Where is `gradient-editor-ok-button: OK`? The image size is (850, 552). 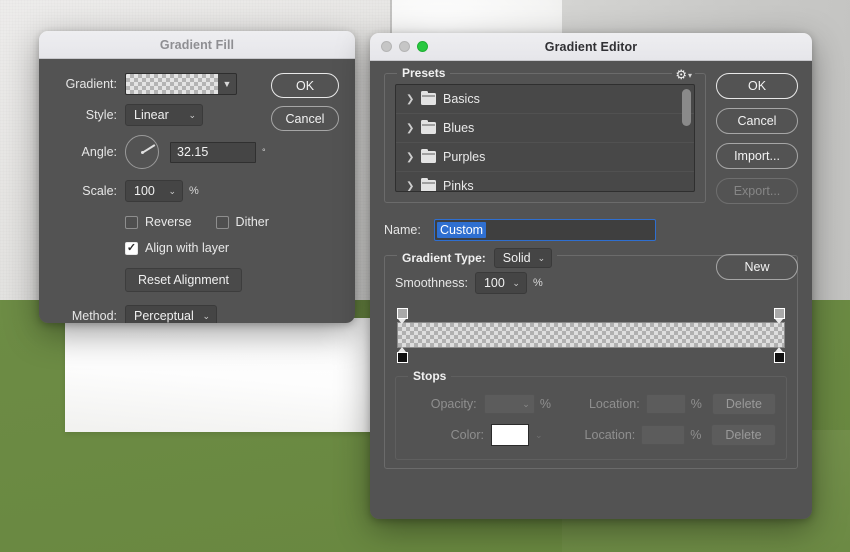 gradient-editor-ok-button: OK is located at coordinates (757, 86).